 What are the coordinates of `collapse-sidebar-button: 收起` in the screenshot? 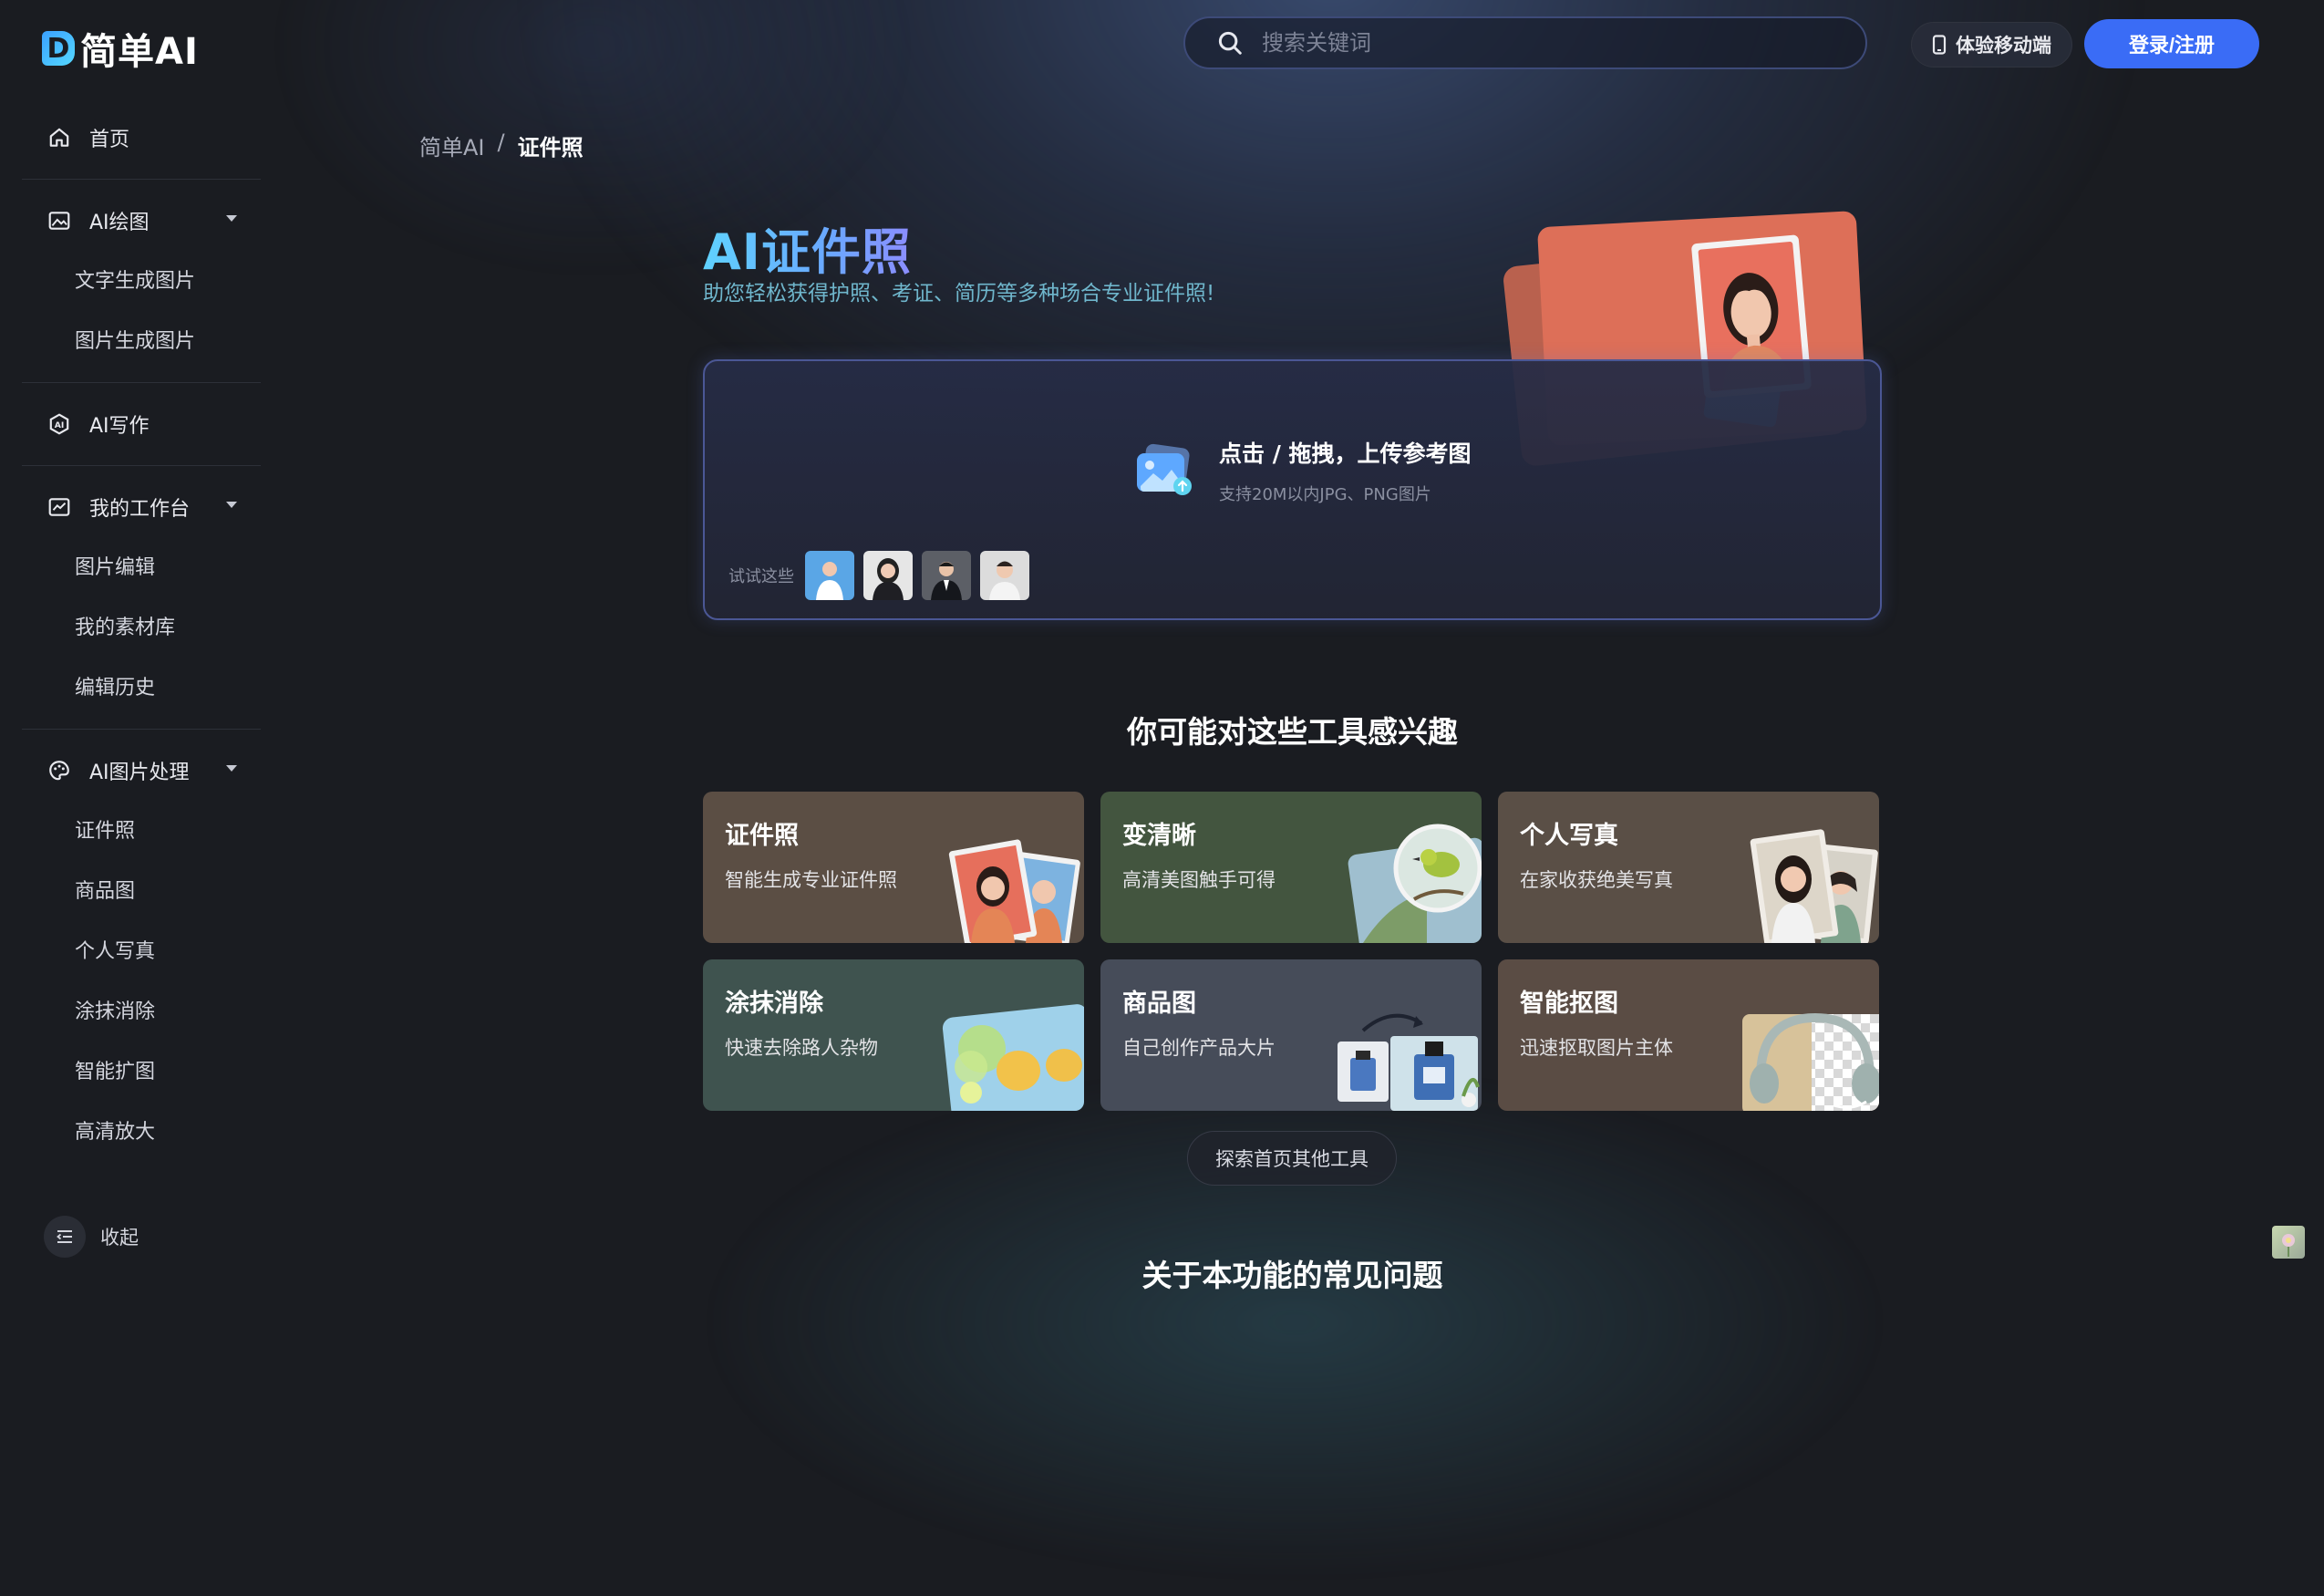 It's located at (91, 1237).